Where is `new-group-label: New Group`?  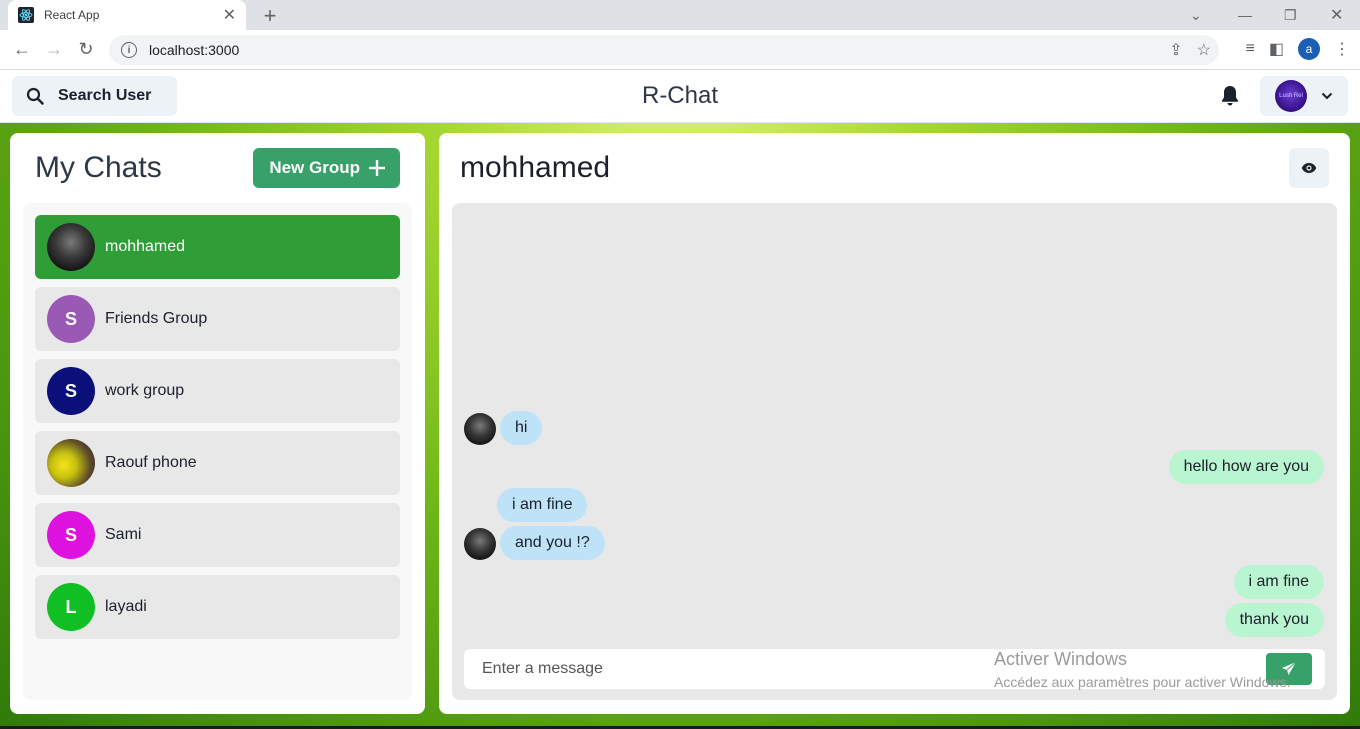 new-group-label: New Group is located at coordinates (314, 167).